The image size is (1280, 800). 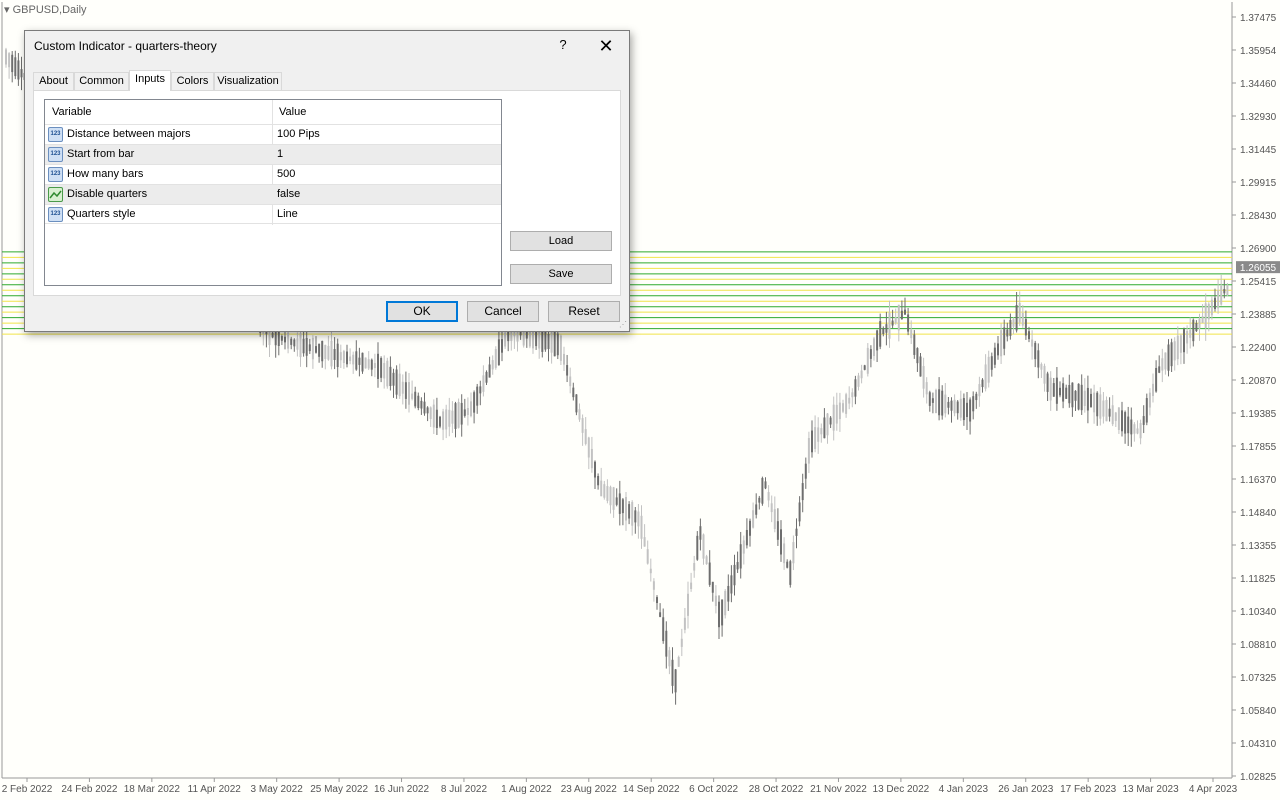 I want to click on dropdown-triangle-icon: ▾, so click(x=7, y=10).